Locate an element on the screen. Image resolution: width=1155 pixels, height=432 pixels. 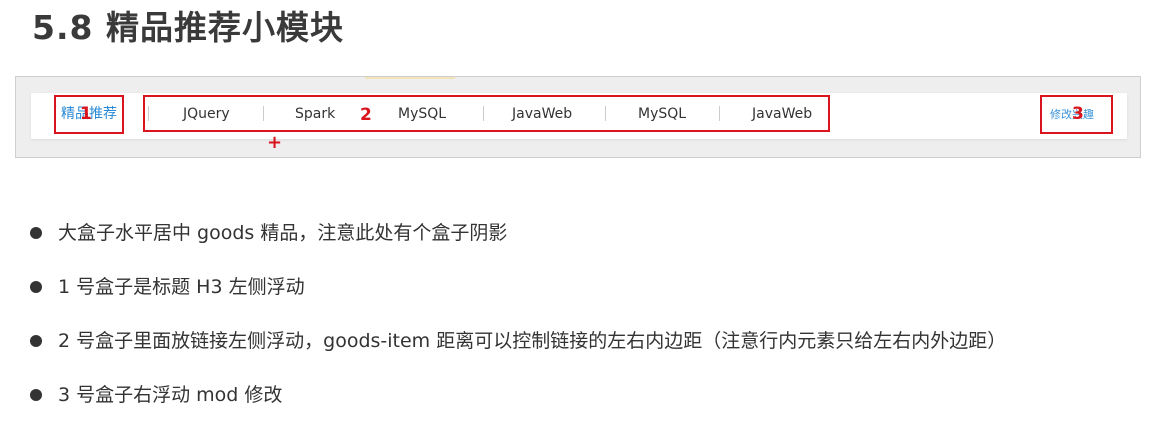
cursor-plus-icon: + is located at coordinates (275, 142).